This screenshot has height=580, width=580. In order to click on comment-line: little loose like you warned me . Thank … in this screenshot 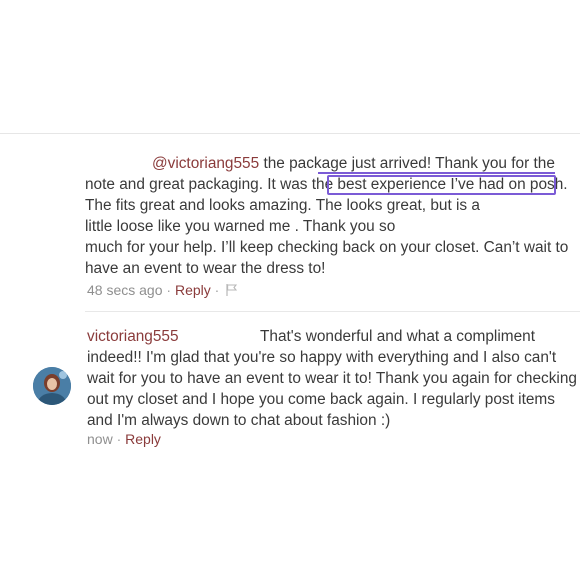, I will do `click(240, 226)`.